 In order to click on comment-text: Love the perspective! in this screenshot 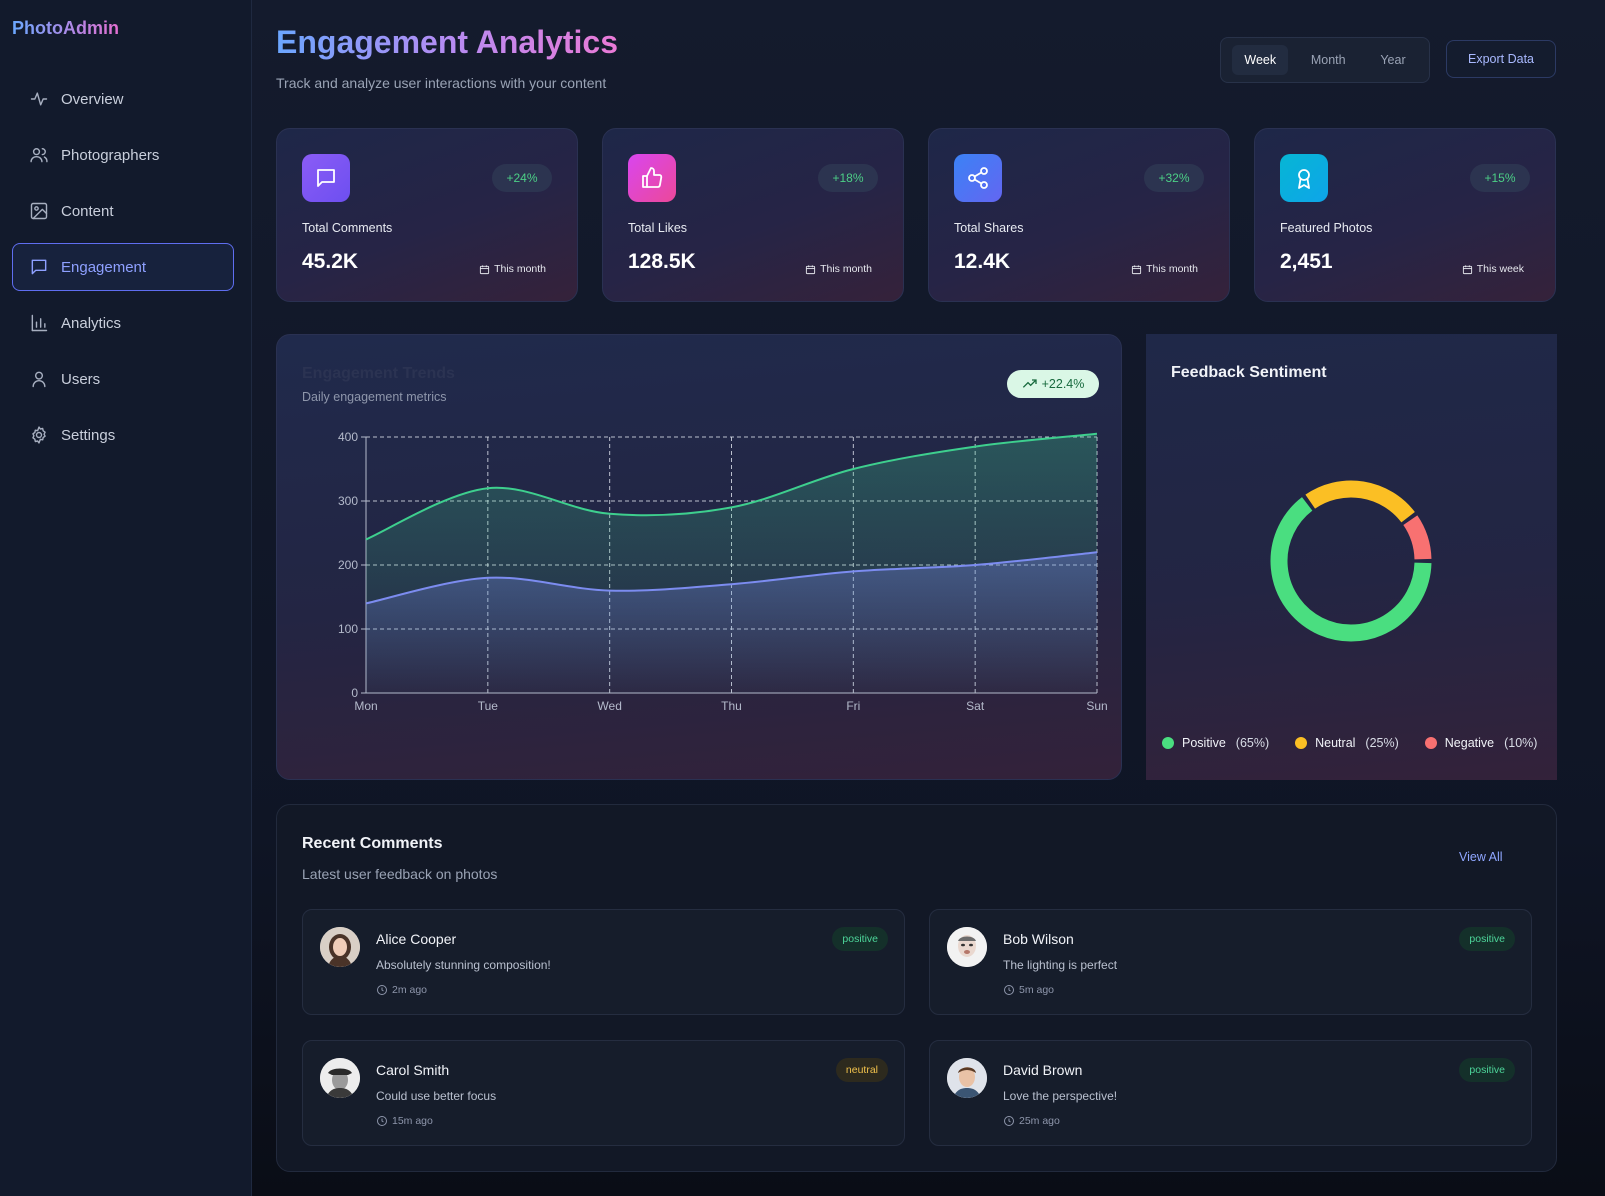, I will do `click(1060, 1096)`.